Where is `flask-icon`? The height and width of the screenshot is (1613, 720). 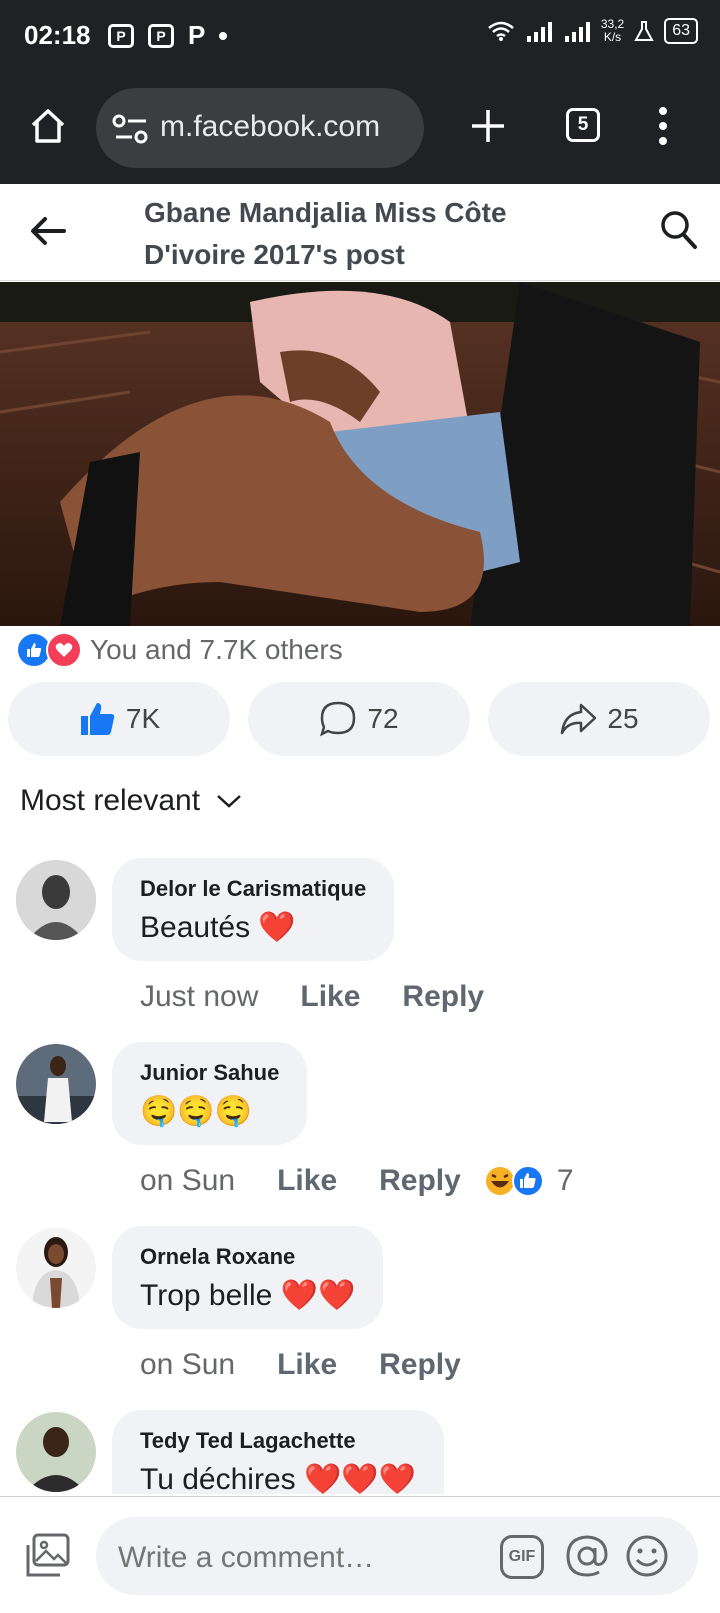 flask-icon is located at coordinates (644, 31).